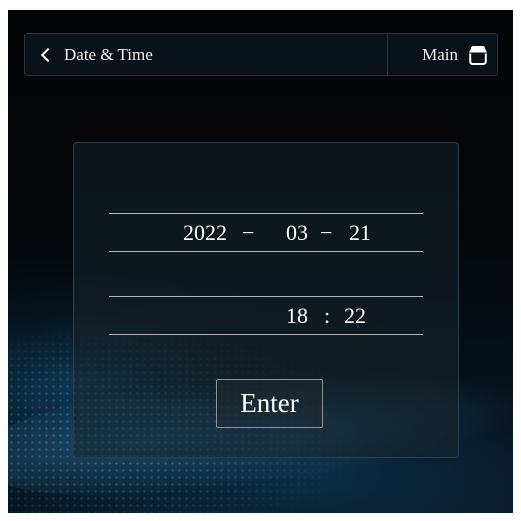 The image size is (521, 521). What do you see at coordinates (266, 316) in the screenshot?
I see `time-selector: 18 : 22` at bounding box center [266, 316].